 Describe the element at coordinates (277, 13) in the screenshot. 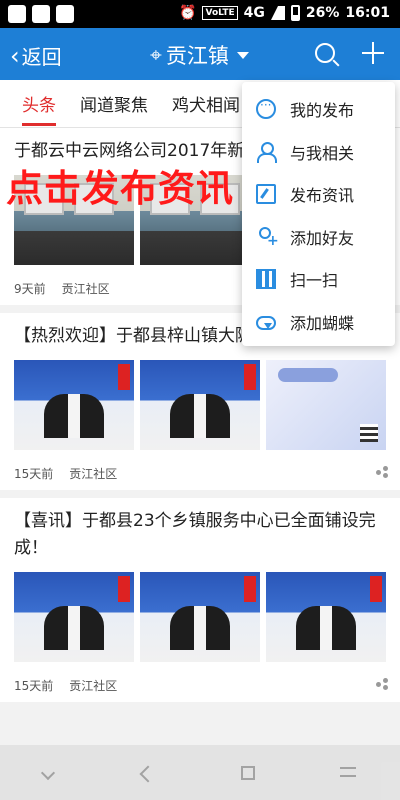

I see `signal-icon` at that location.